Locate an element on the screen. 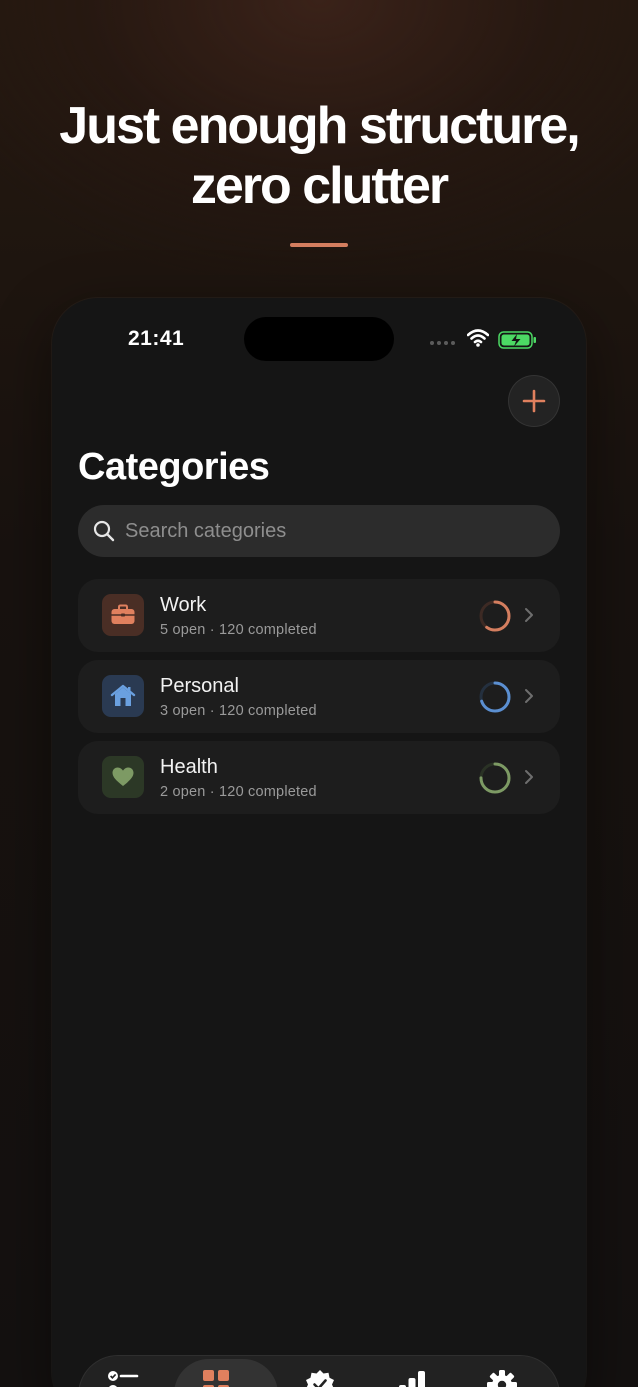 This screenshot has width=638, height=1387. checklist-icon is located at coordinates (123, 1379).